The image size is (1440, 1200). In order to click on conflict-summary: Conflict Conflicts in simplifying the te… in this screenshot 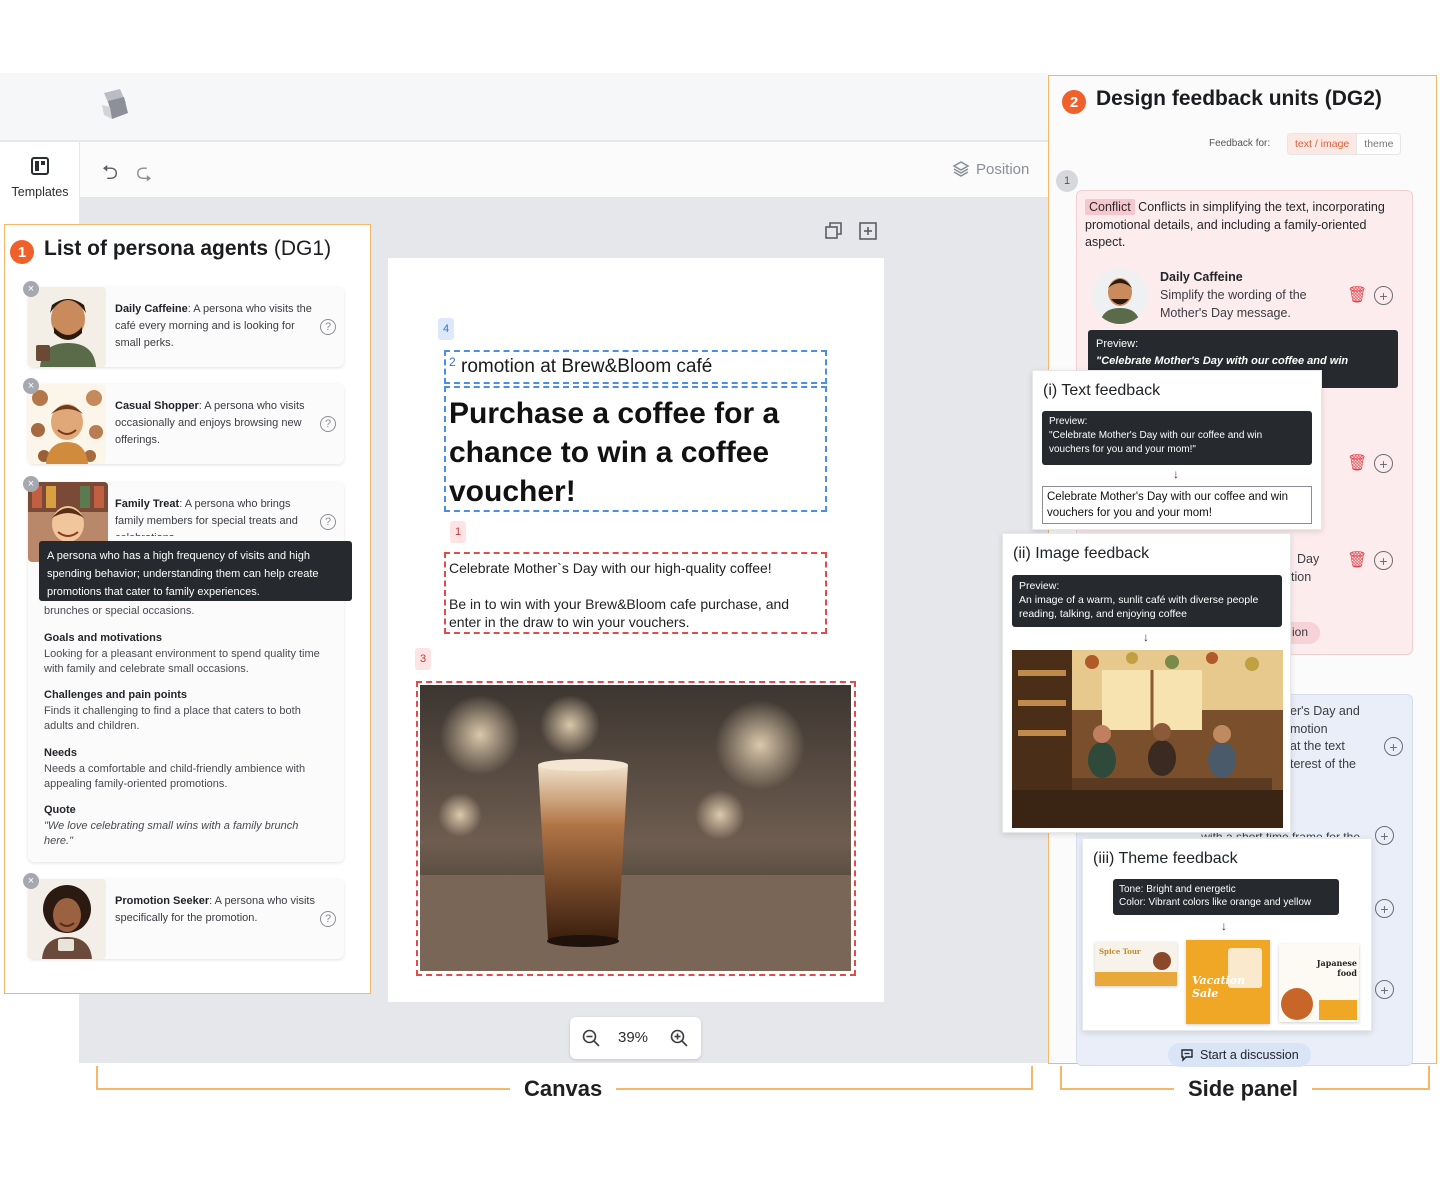, I will do `click(1244, 225)`.